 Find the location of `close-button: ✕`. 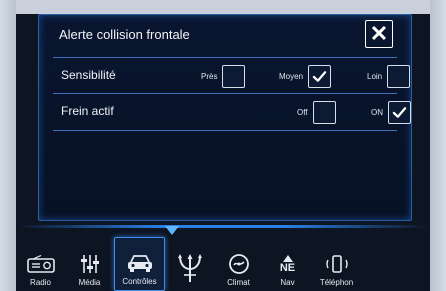

close-button: ✕ is located at coordinates (379, 34).